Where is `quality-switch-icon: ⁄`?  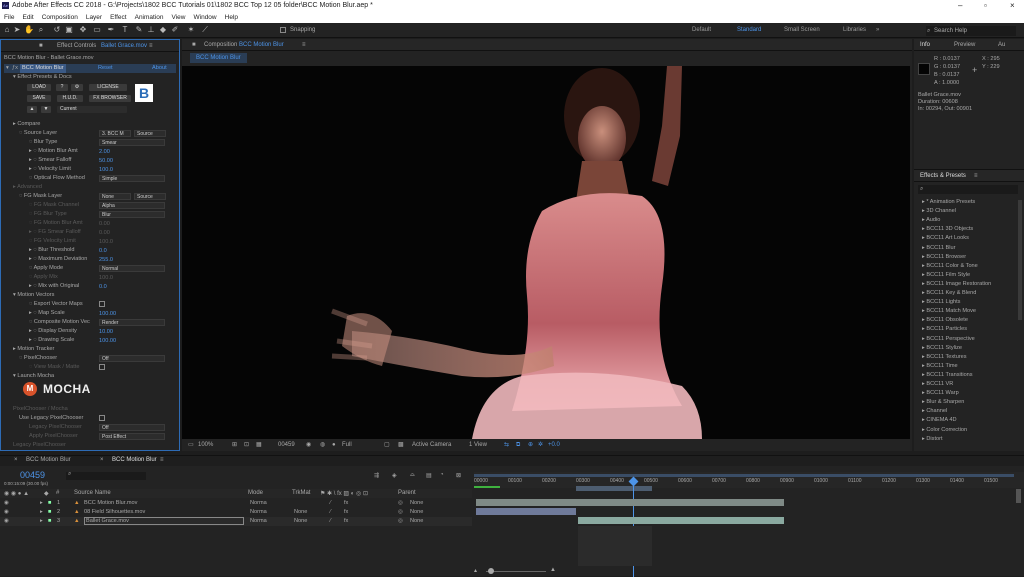
quality-switch-icon: ⁄ is located at coordinates (330, 512).